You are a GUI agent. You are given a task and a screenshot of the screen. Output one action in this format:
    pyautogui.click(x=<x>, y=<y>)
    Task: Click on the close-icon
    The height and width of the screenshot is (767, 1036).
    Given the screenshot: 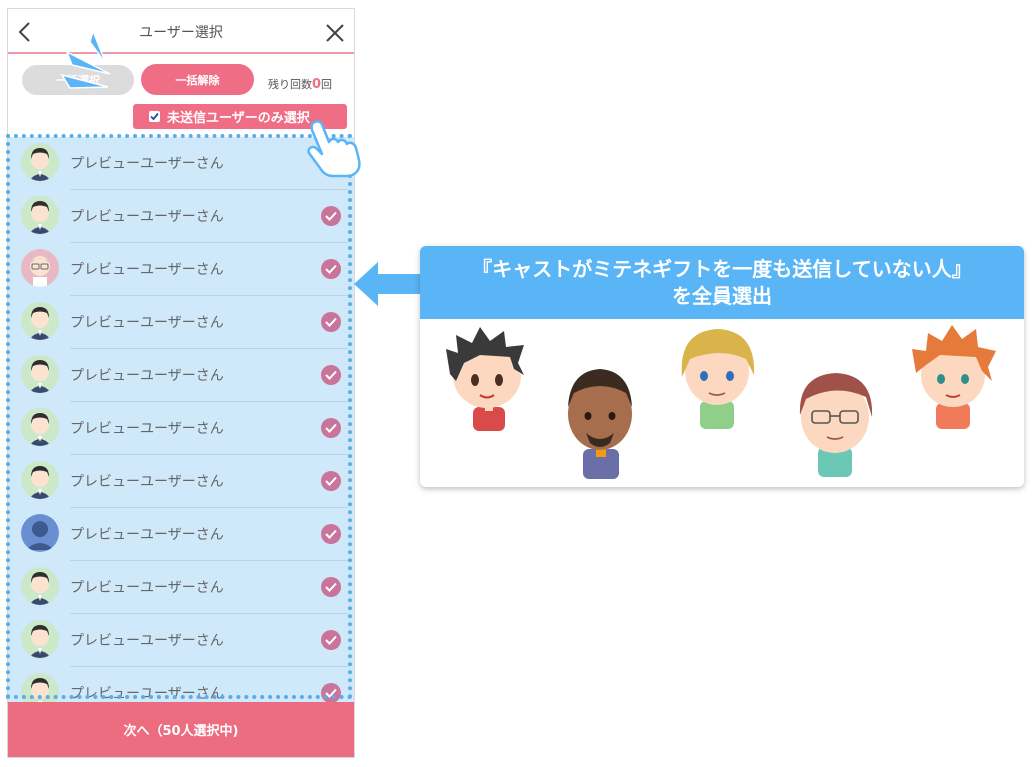 What is the action you would take?
    pyautogui.click(x=335, y=33)
    